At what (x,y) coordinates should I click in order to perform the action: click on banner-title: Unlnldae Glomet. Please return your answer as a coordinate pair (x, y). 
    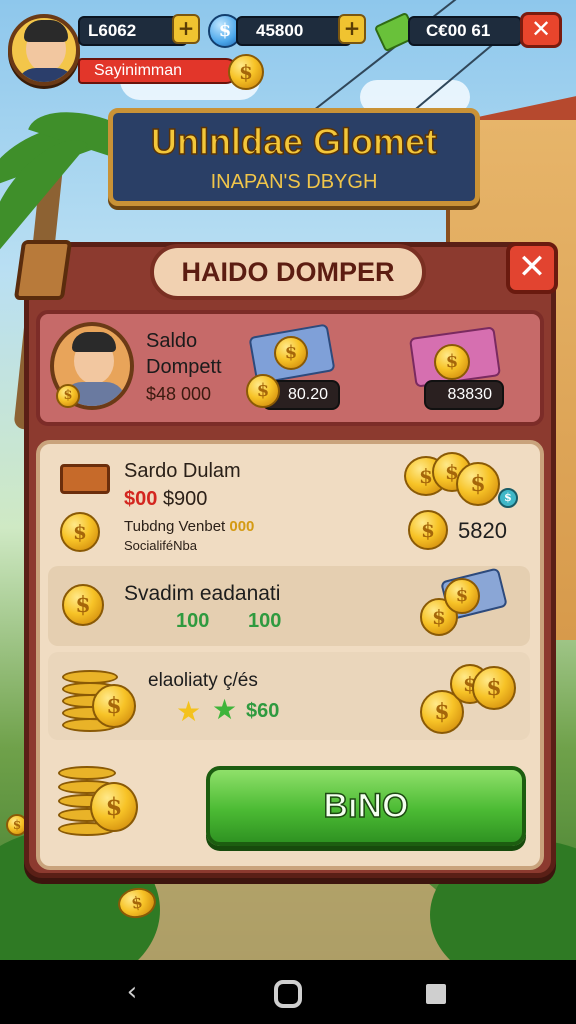
    Looking at the image, I should click on (294, 141).